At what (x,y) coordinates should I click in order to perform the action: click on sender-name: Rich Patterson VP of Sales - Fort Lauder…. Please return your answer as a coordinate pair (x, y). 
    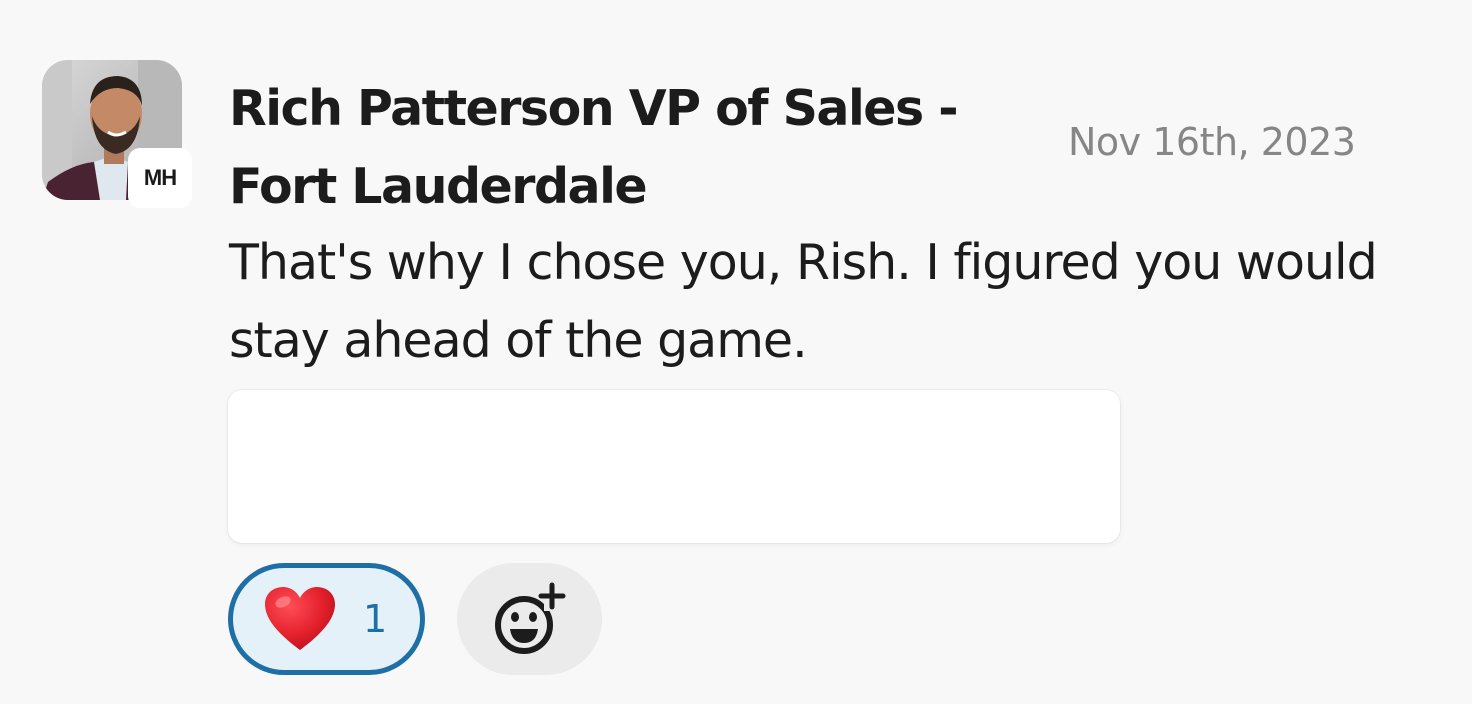
    Looking at the image, I should click on (639, 148).